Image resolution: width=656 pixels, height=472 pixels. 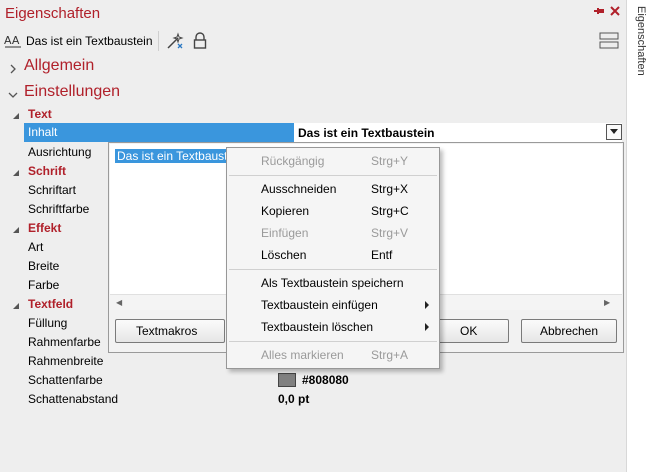 I want to click on menu-item-select-all: Alles markieren Strg+A, so click(x=333, y=355).